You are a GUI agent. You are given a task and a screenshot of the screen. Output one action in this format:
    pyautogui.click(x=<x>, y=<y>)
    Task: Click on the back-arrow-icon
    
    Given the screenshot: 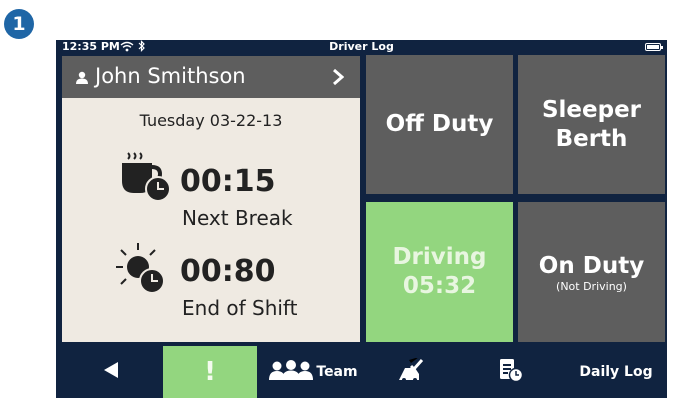 What is the action you would take?
    pyautogui.click(x=111, y=372)
    